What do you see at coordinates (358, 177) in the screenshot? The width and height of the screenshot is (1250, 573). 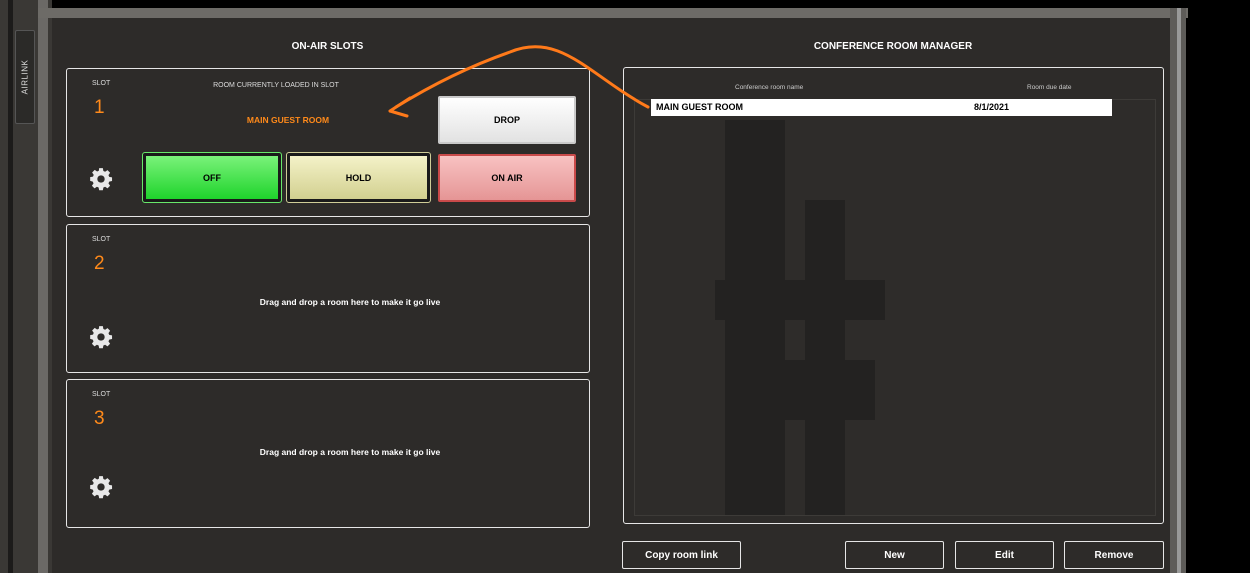 I see `hold-button: HOLD` at bounding box center [358, 177].